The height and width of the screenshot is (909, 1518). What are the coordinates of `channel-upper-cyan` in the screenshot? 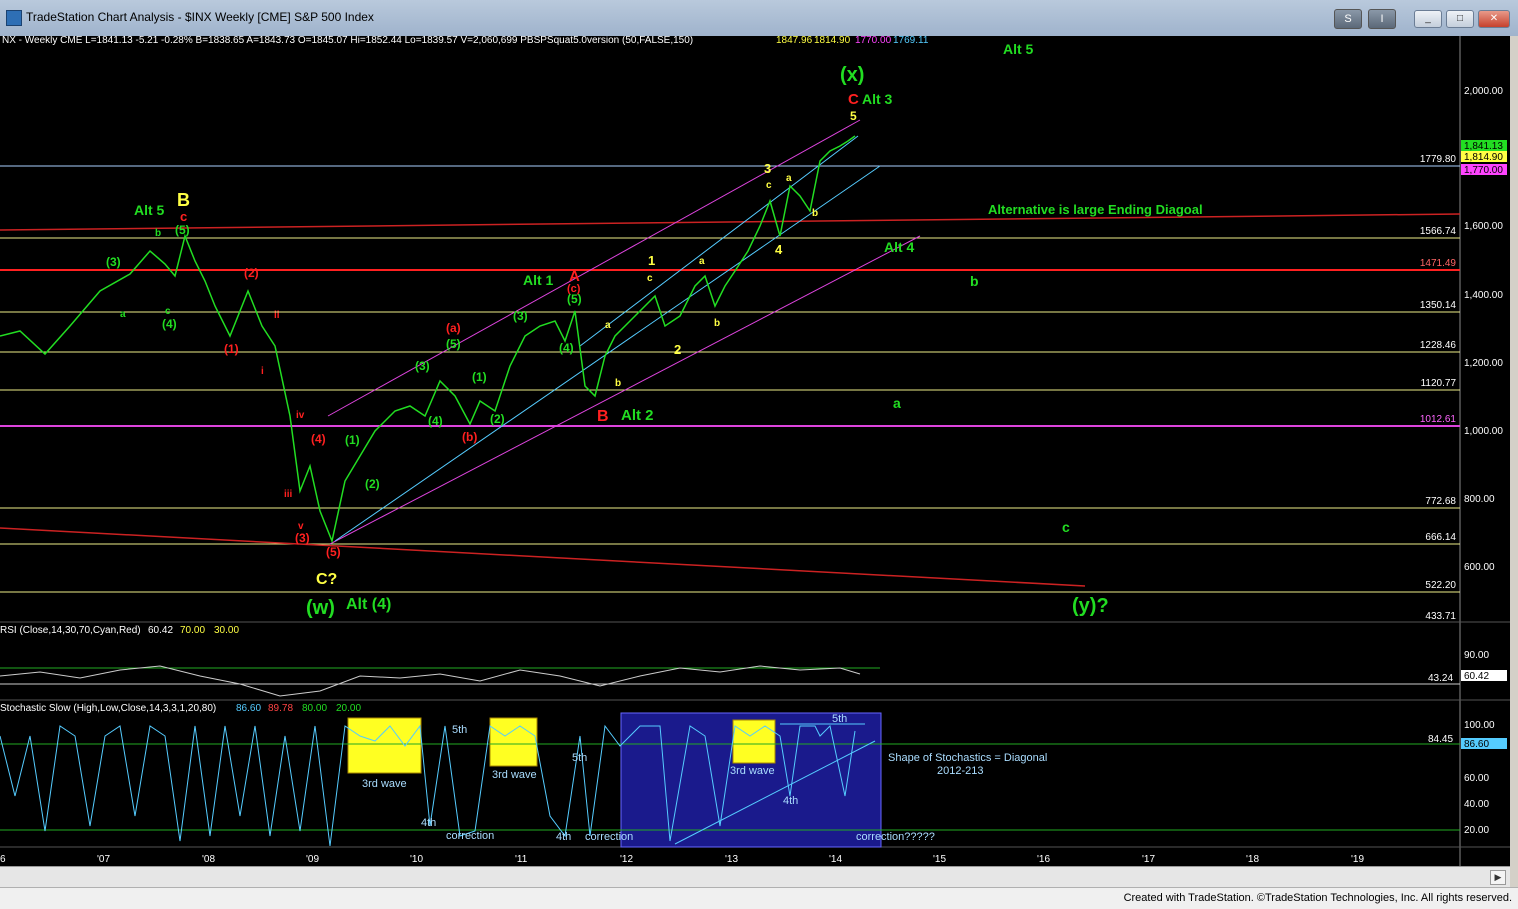 It's located at (719, 241).